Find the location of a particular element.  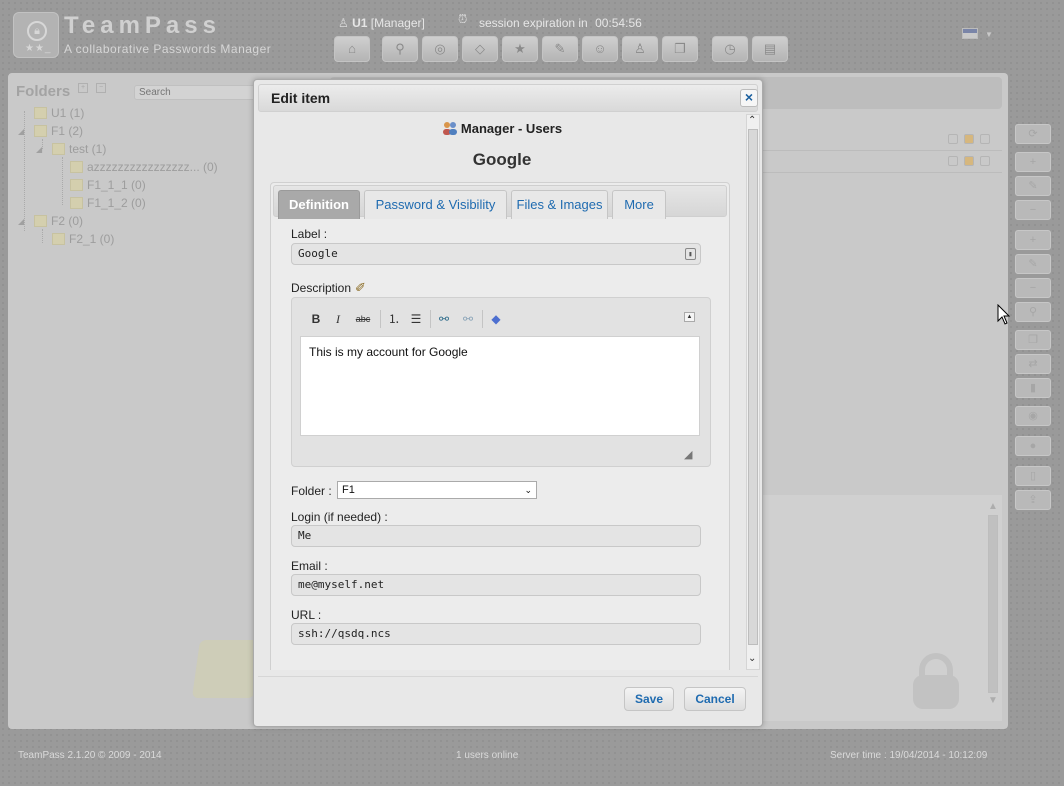

folder-node: F2_1 (0) is located at coordinates (83, 239).